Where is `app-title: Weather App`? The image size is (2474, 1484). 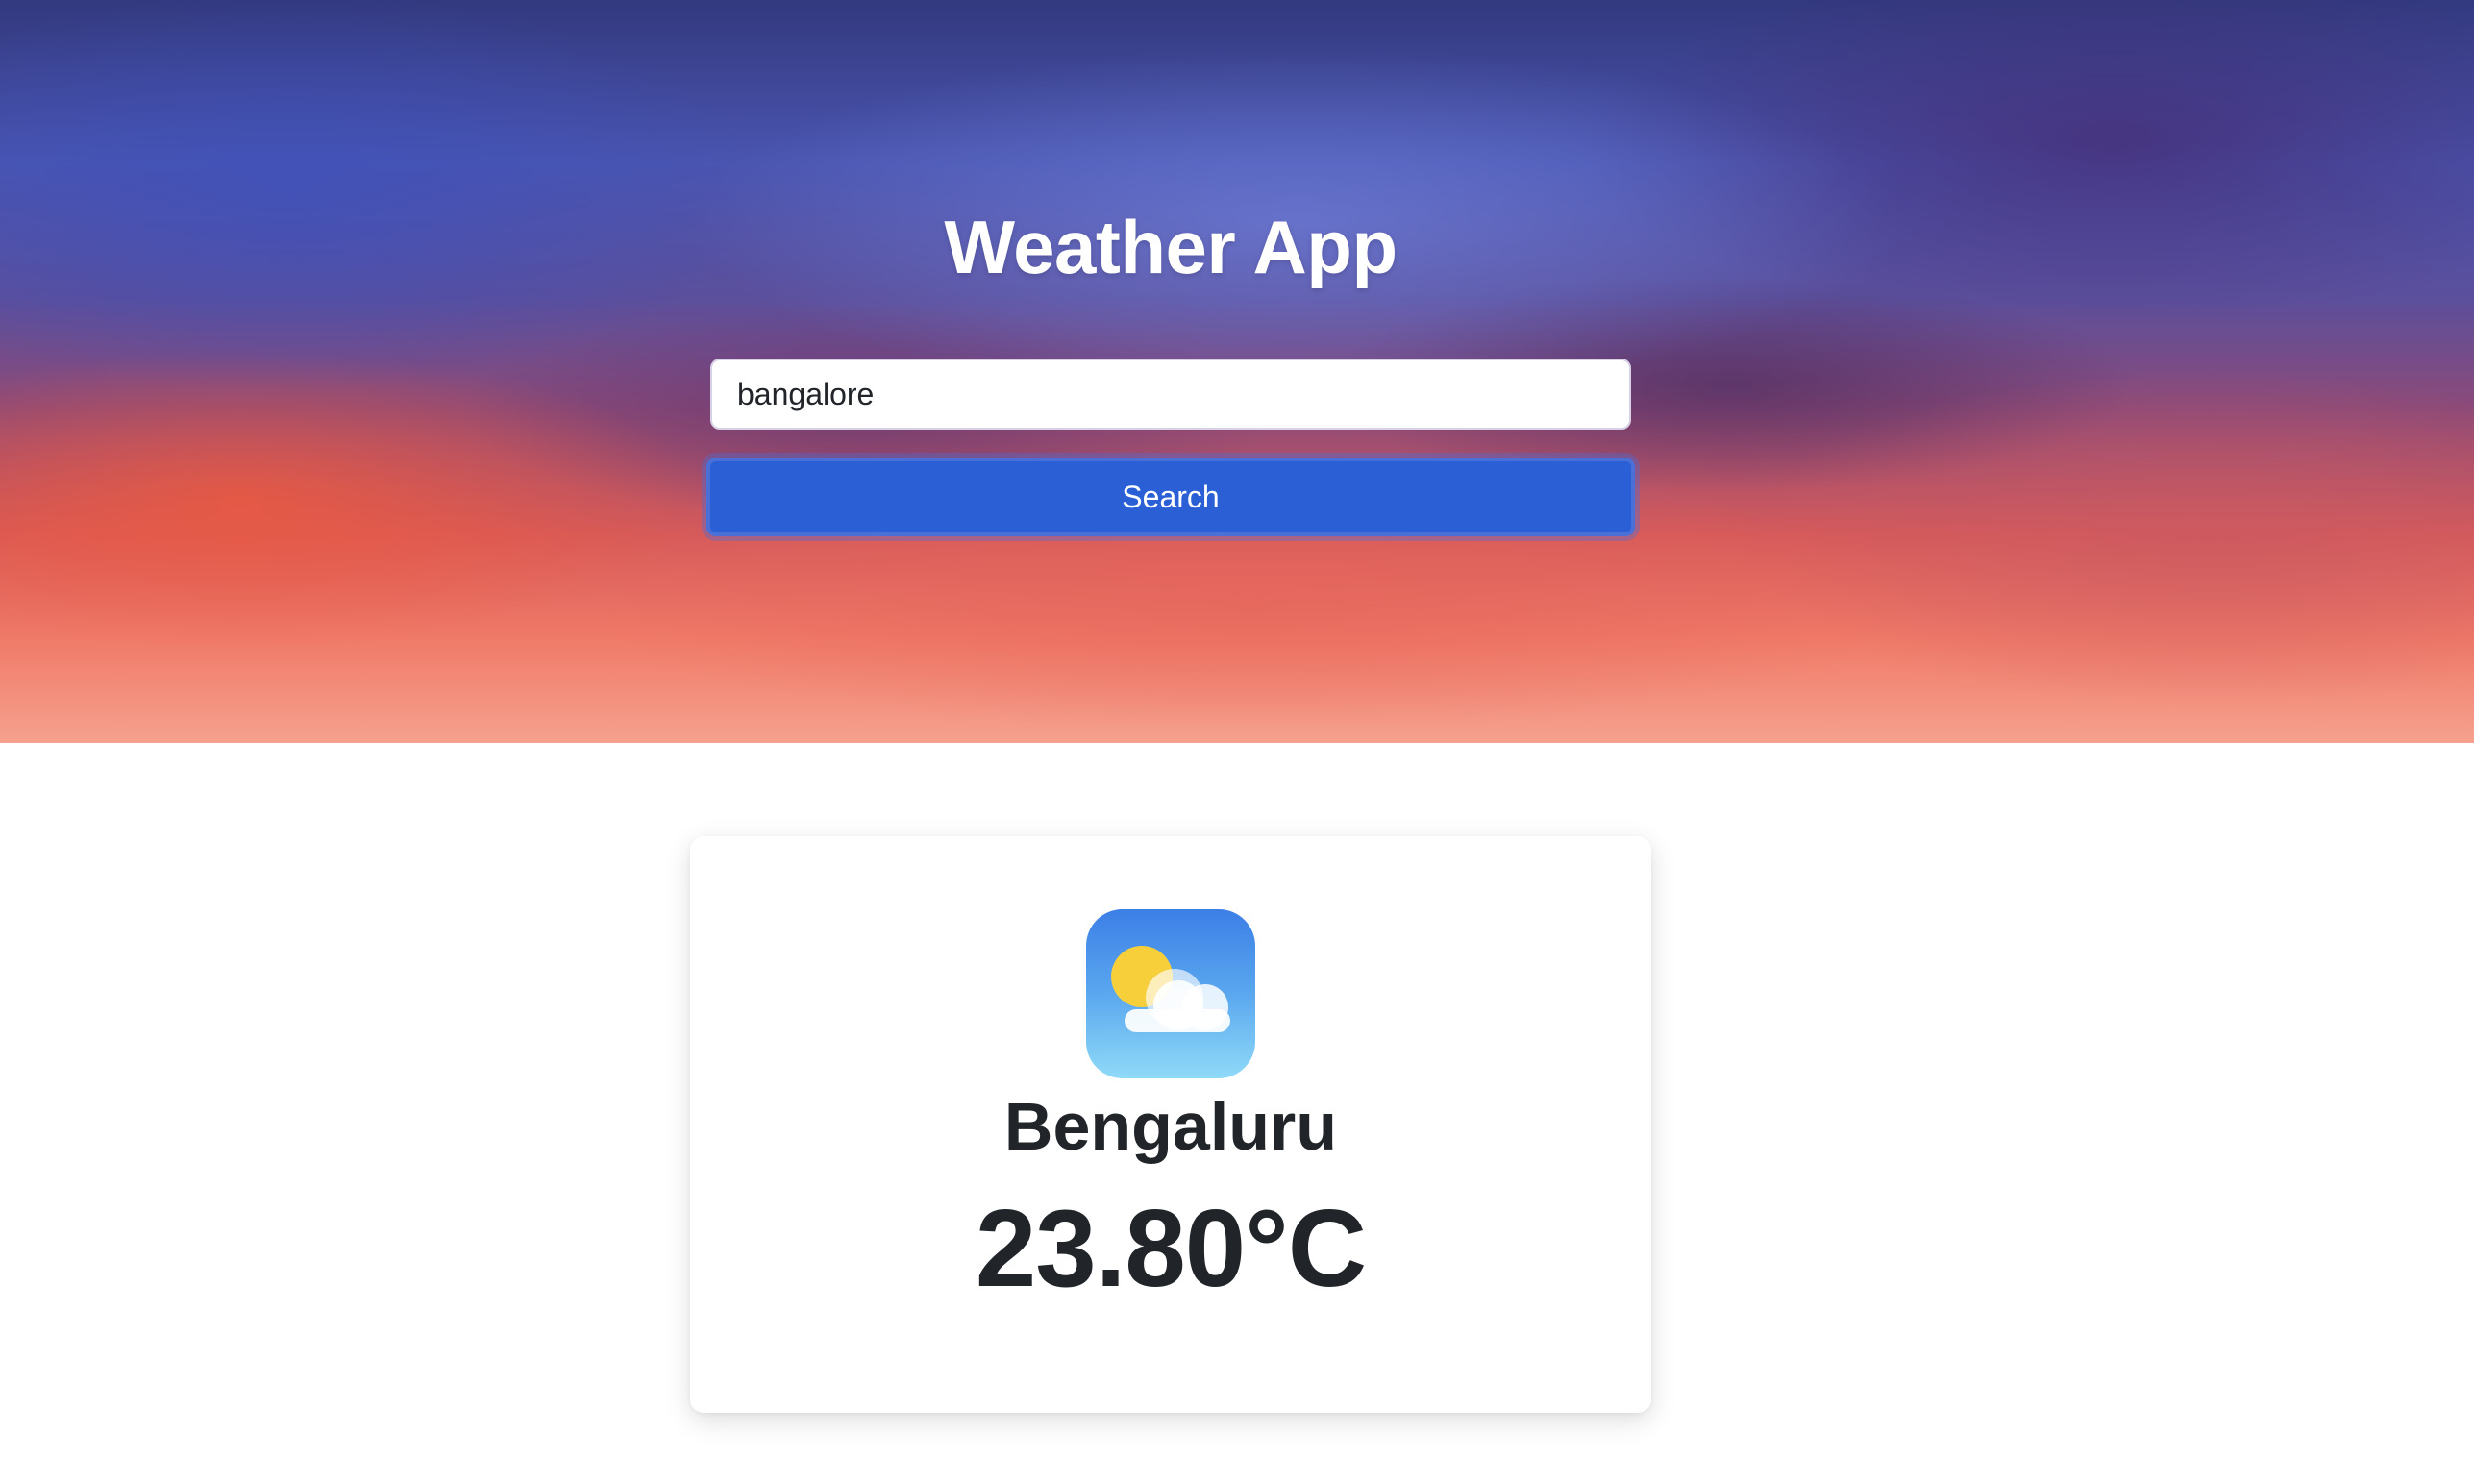
app-title: Weather App is located at coordinates (1171, 247).